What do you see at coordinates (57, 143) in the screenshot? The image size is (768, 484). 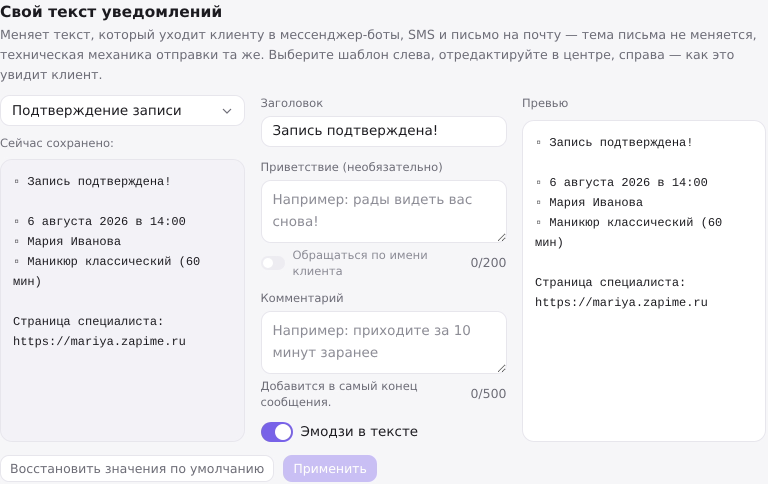 I see `saved-label: Сейчас сохранено:` at bounding box center [57, 143].